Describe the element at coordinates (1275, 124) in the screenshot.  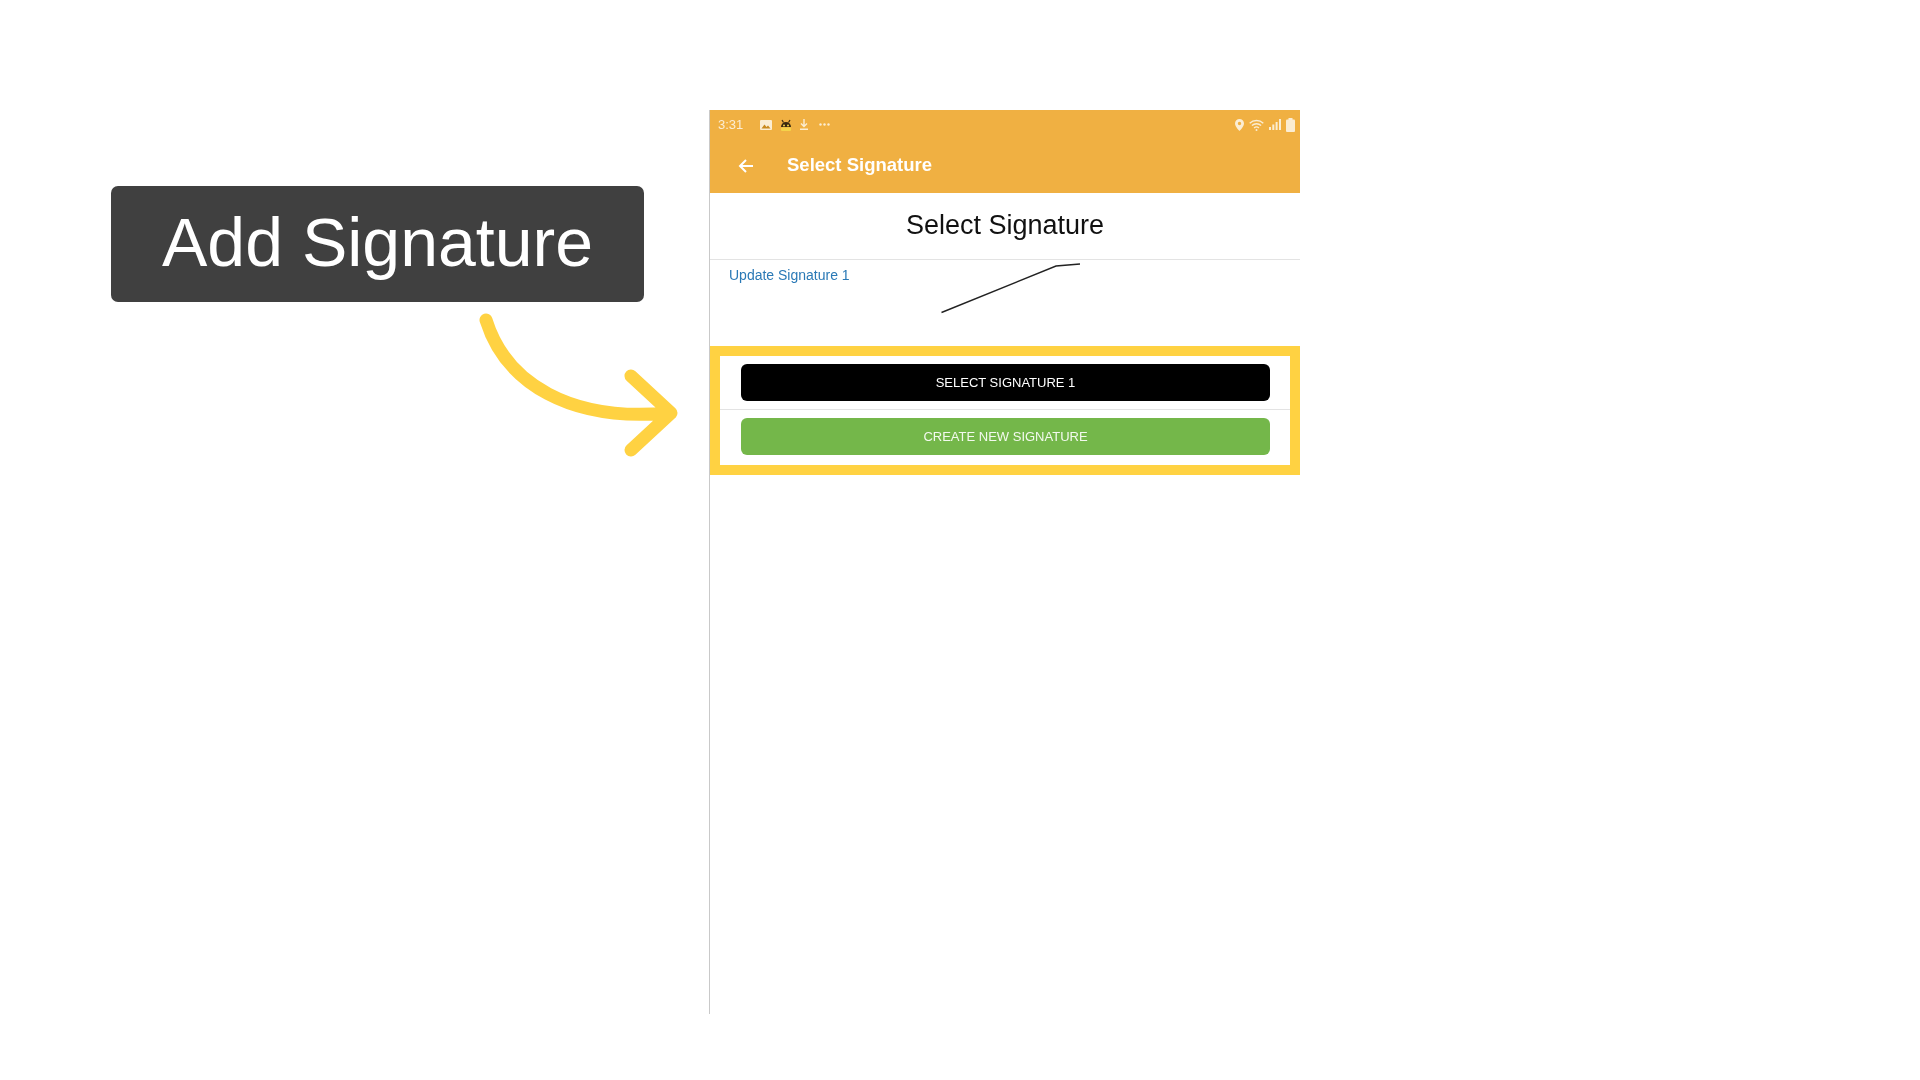
I see `signal-icon` at that location.